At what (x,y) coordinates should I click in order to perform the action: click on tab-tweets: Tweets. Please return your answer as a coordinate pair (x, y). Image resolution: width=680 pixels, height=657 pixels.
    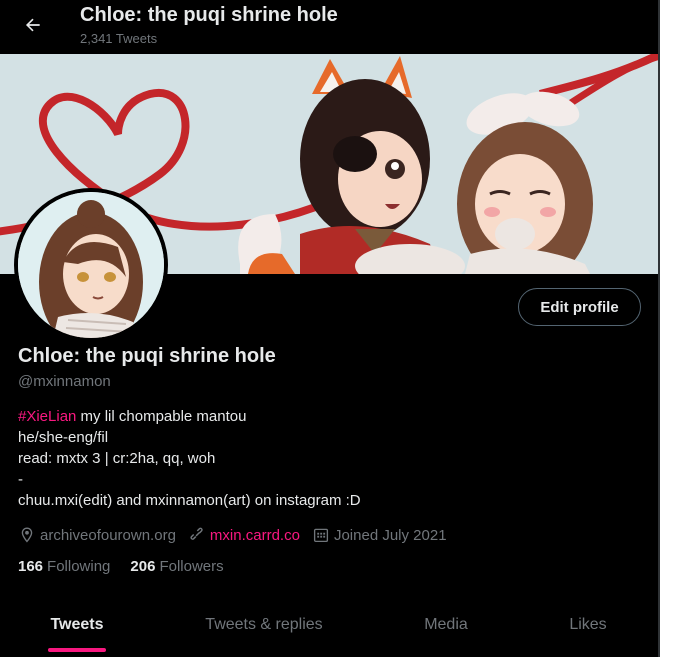
    Looking at the image, I should click on (77, 626).